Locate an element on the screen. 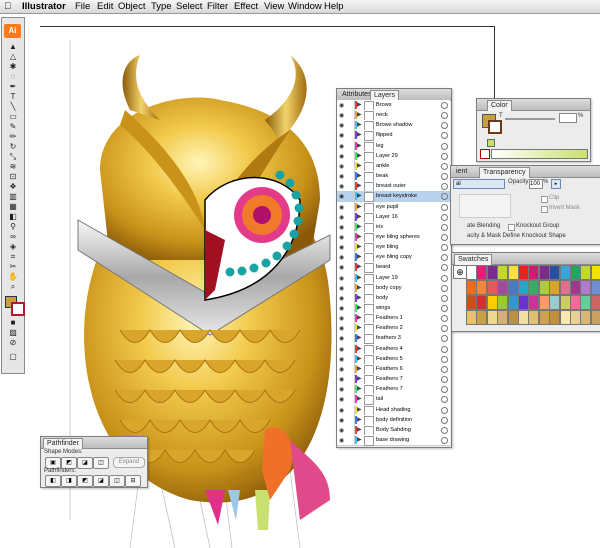 The image size is (600, 548). pen-tool-icon: ✒ is located at coordinates (13, 86).